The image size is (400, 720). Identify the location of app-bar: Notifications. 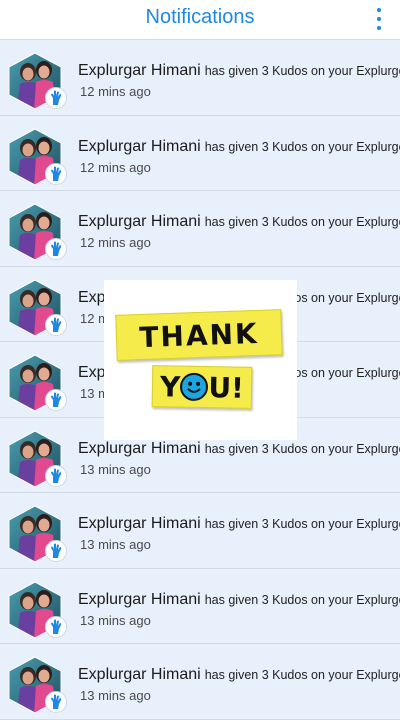
(200, 20).